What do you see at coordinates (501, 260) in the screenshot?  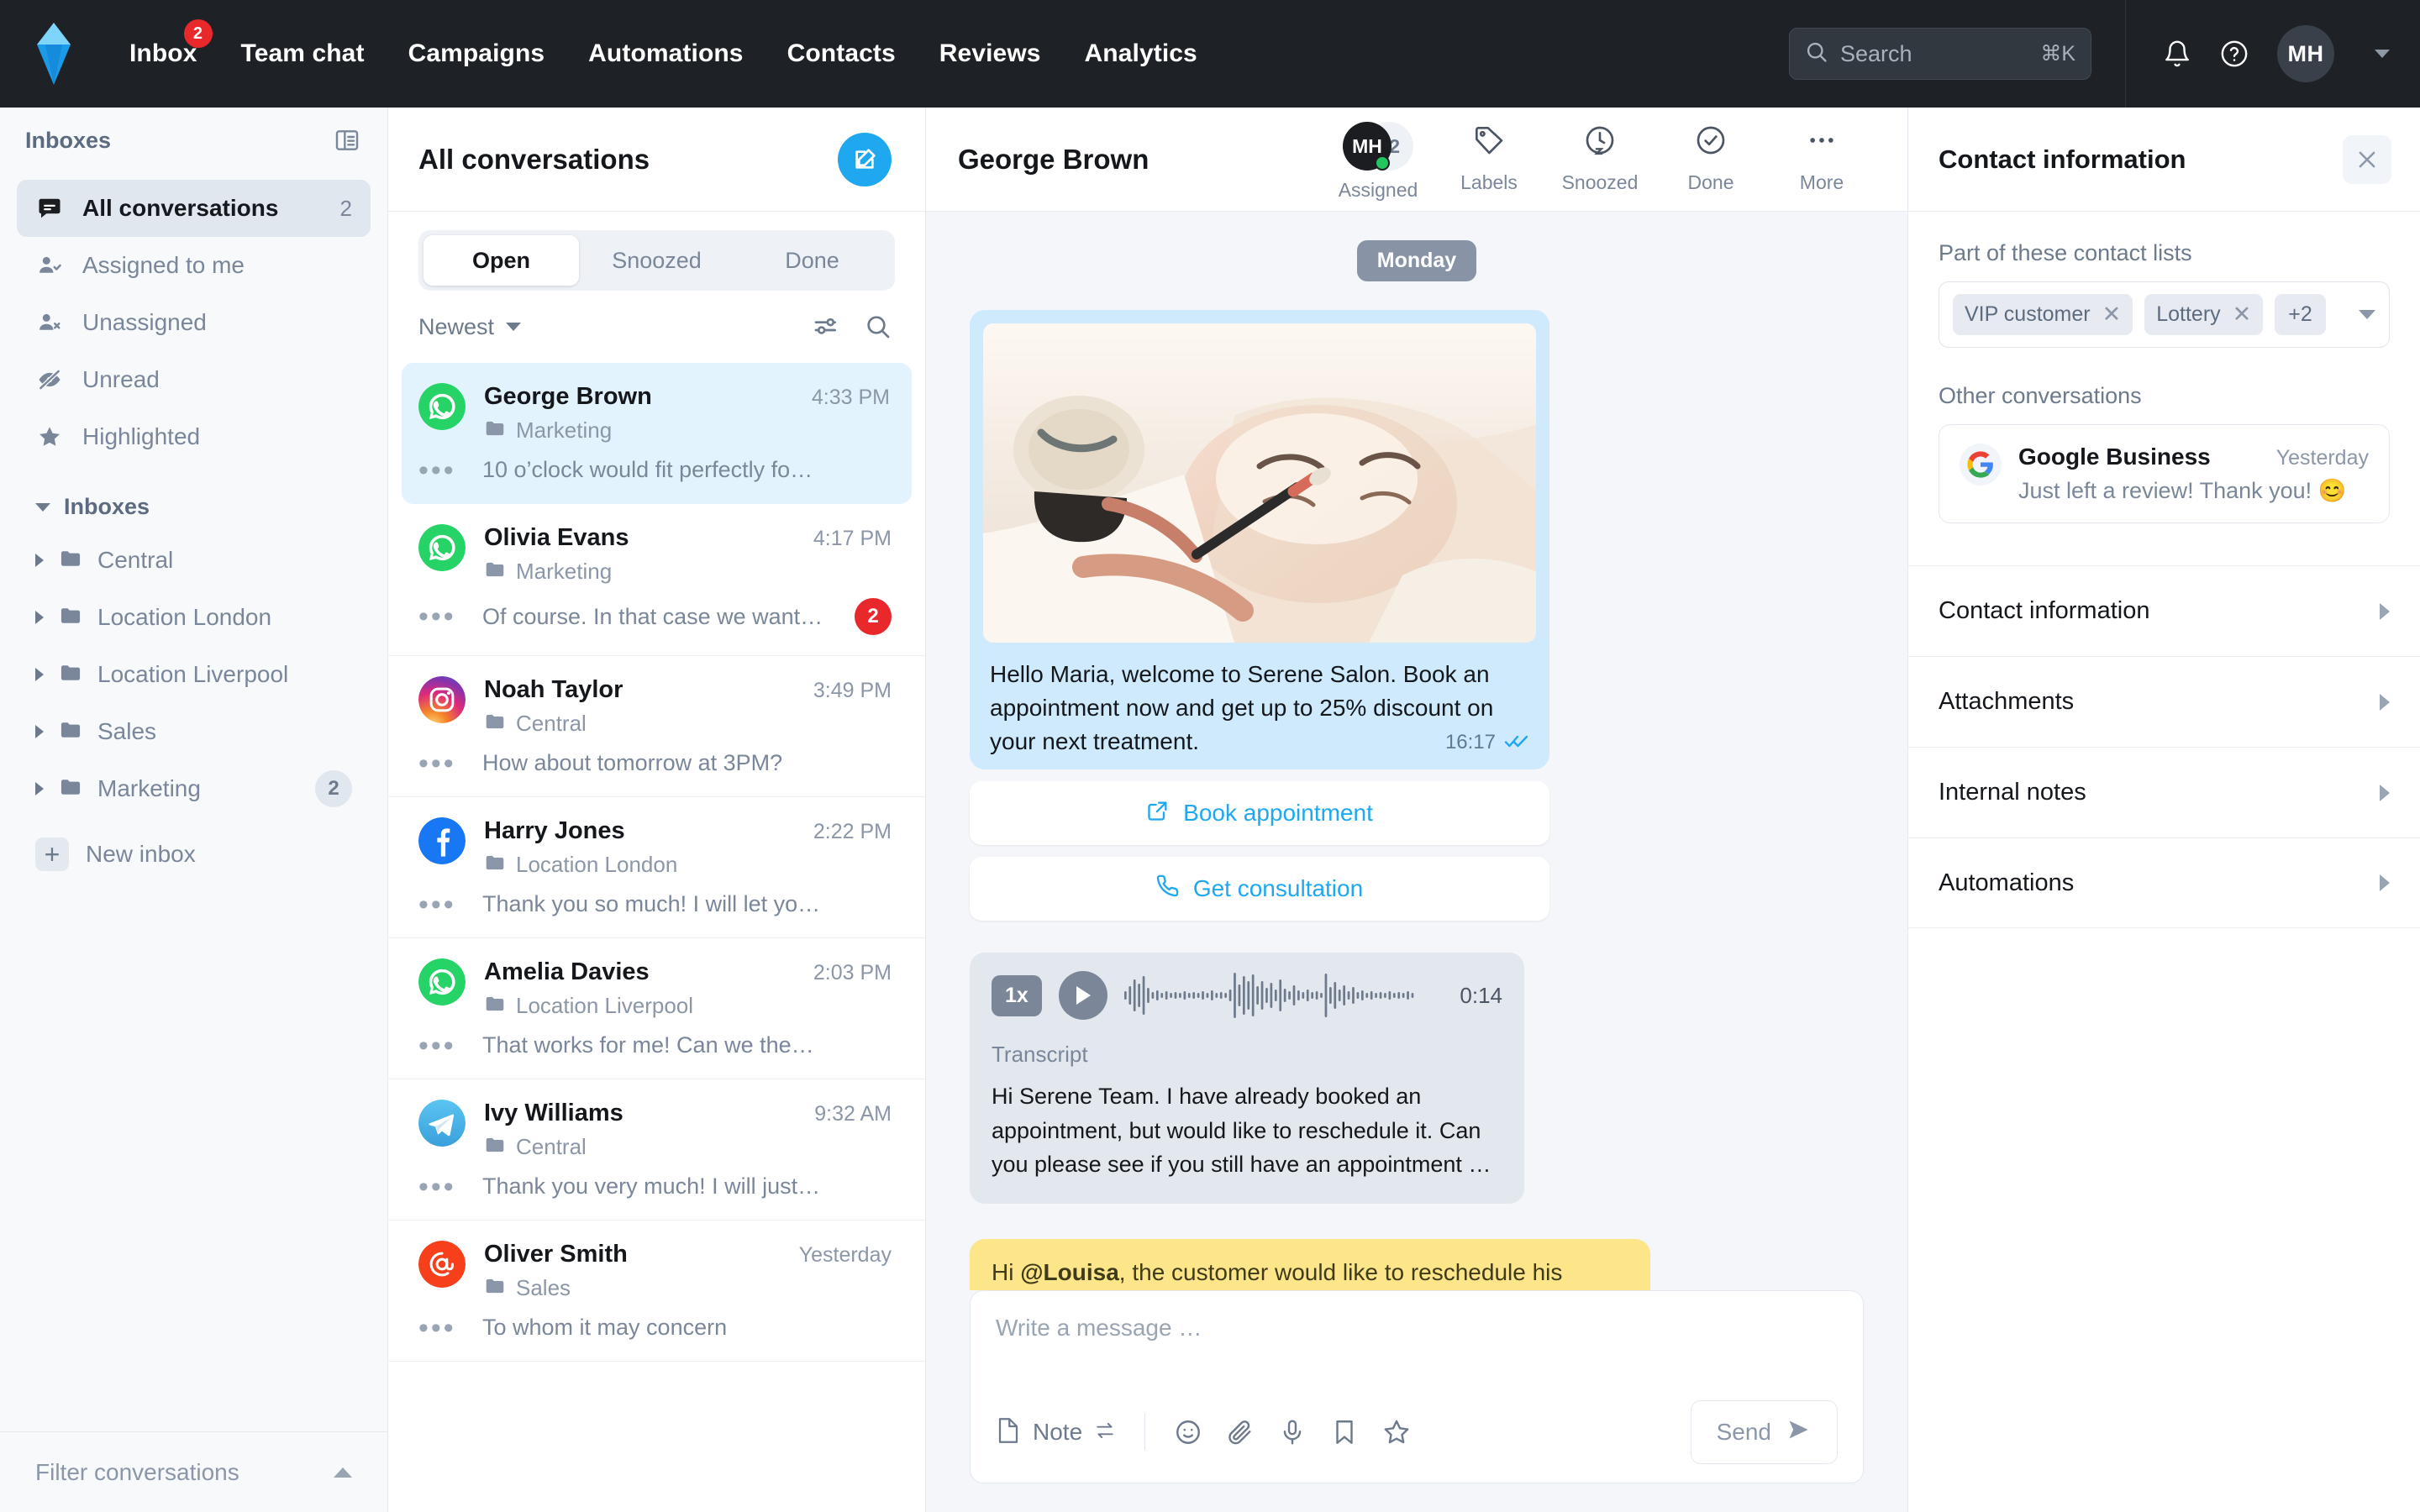 I see `tab-open: Open` at bounding box center [501, 260].